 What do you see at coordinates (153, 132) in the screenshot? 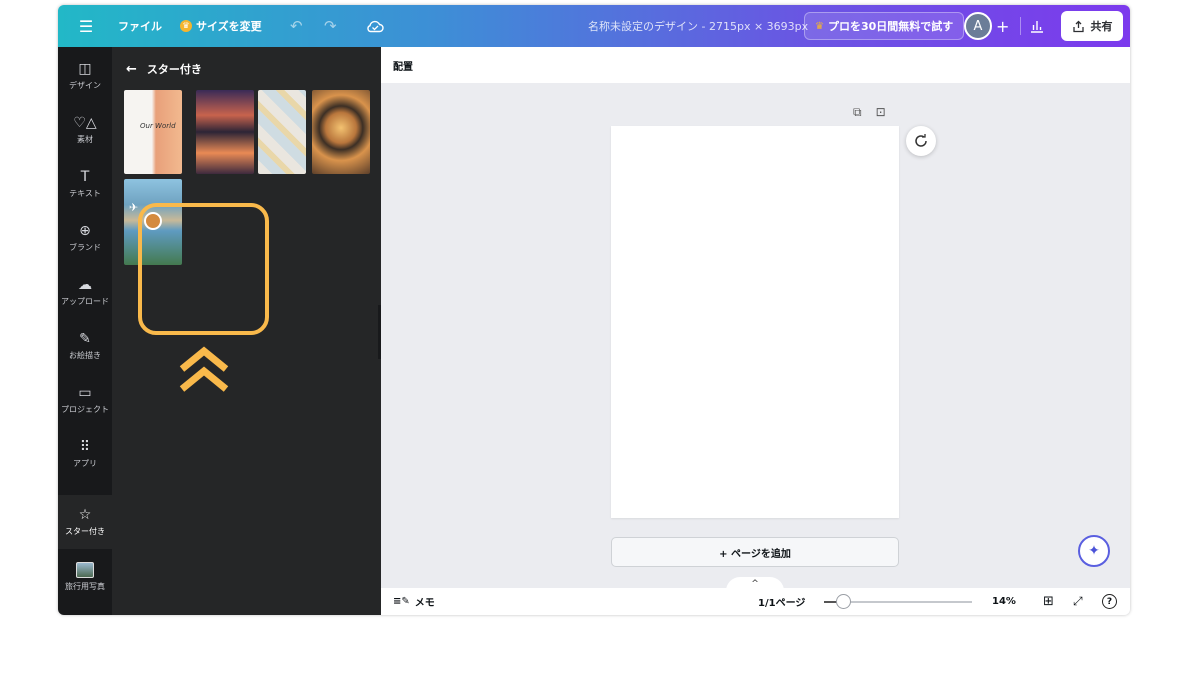
I see `template-thumbnail: Our World` at bounding box center [153, 132].